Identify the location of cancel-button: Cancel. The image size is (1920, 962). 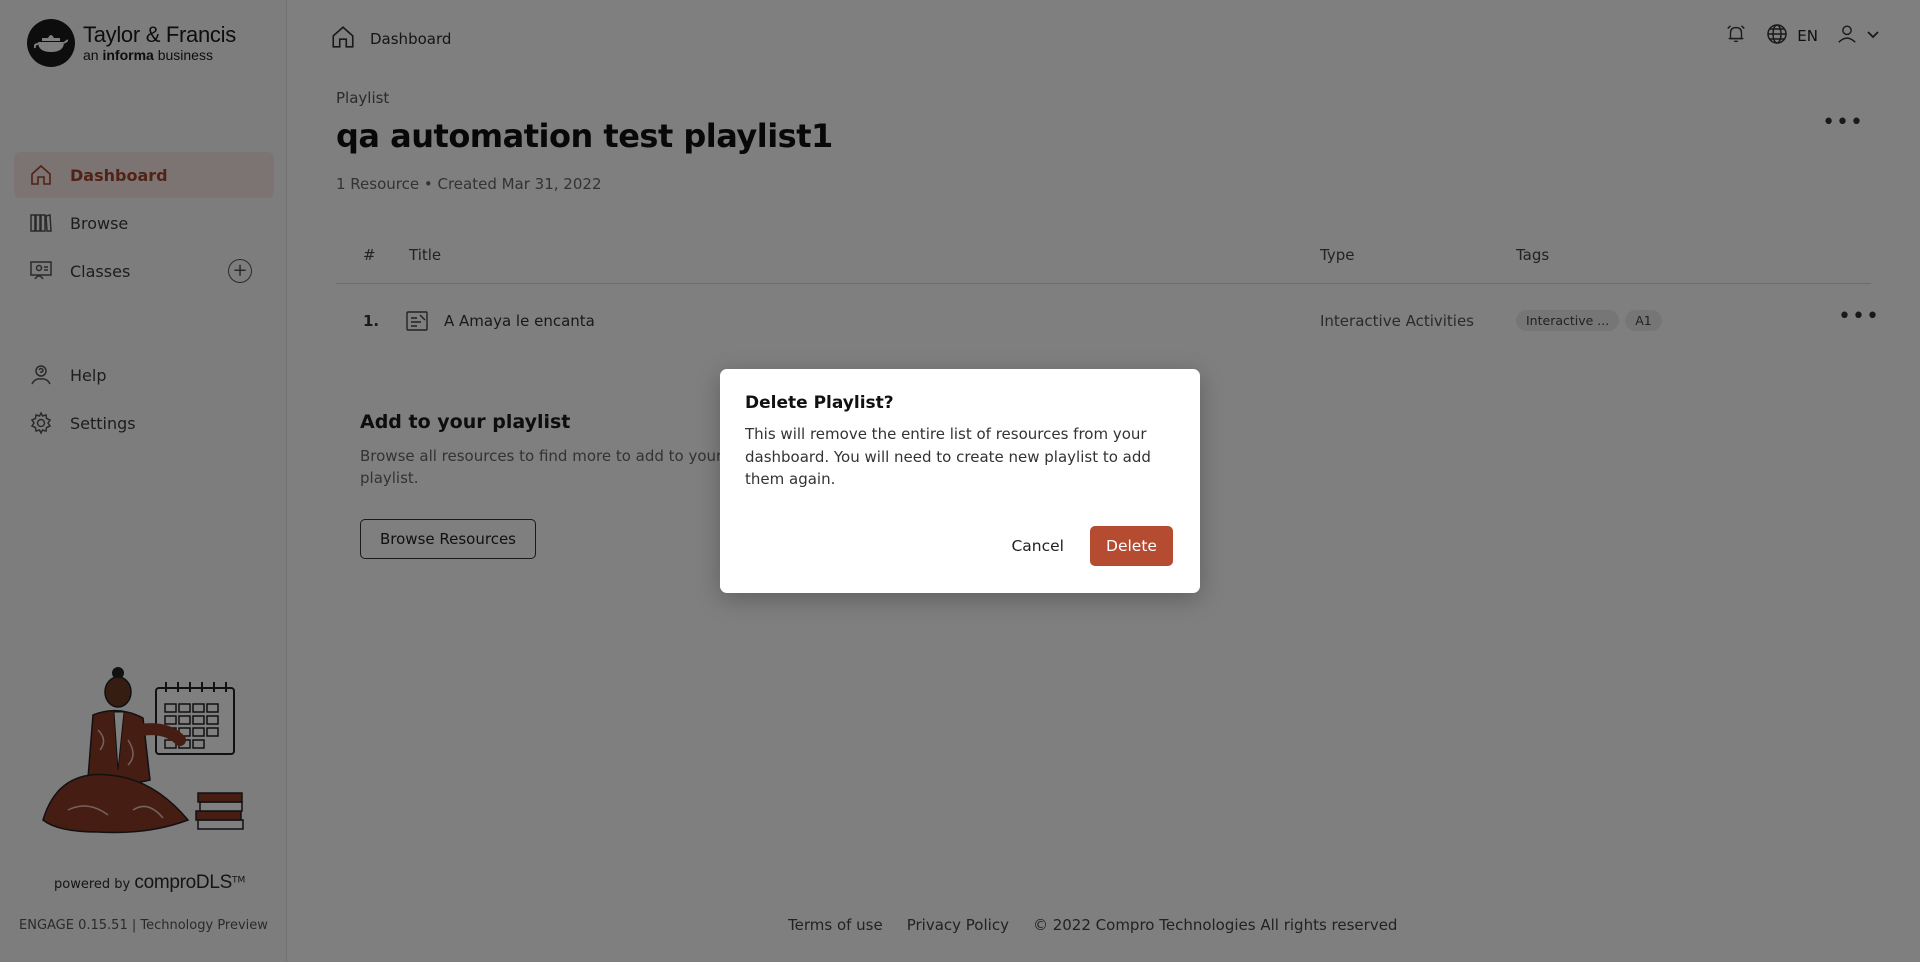
(1037, 546).